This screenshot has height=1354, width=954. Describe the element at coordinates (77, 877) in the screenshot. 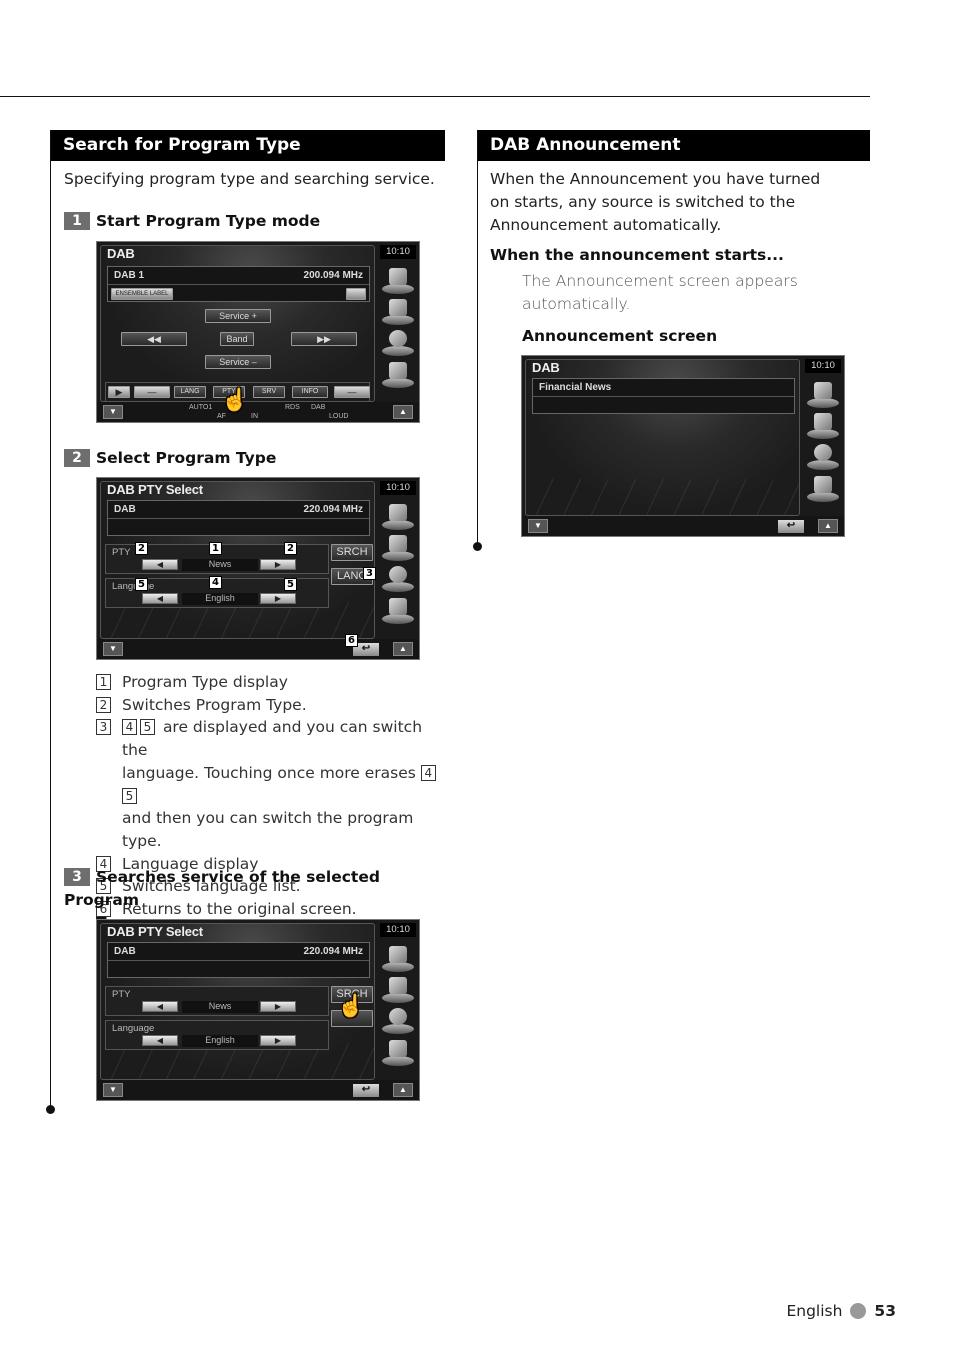

I see `step-number: 3` at that location.